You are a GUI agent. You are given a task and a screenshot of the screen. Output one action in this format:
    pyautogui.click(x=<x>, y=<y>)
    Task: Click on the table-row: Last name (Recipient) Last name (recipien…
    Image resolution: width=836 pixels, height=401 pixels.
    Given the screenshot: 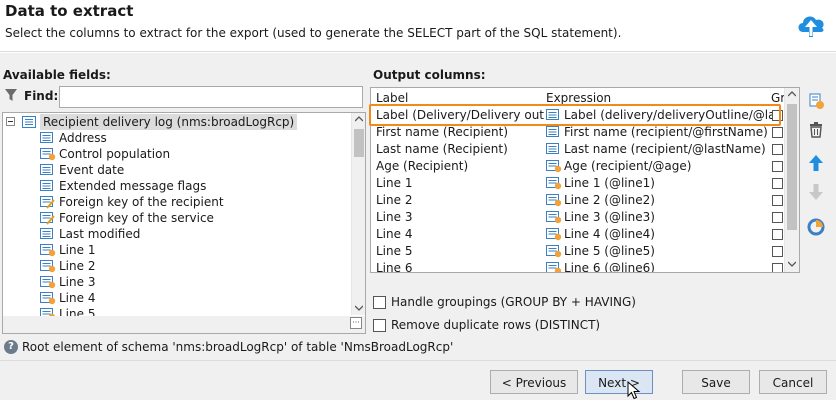 What is the action you would take?
    pyautogui.click(x=577, y=149)
    